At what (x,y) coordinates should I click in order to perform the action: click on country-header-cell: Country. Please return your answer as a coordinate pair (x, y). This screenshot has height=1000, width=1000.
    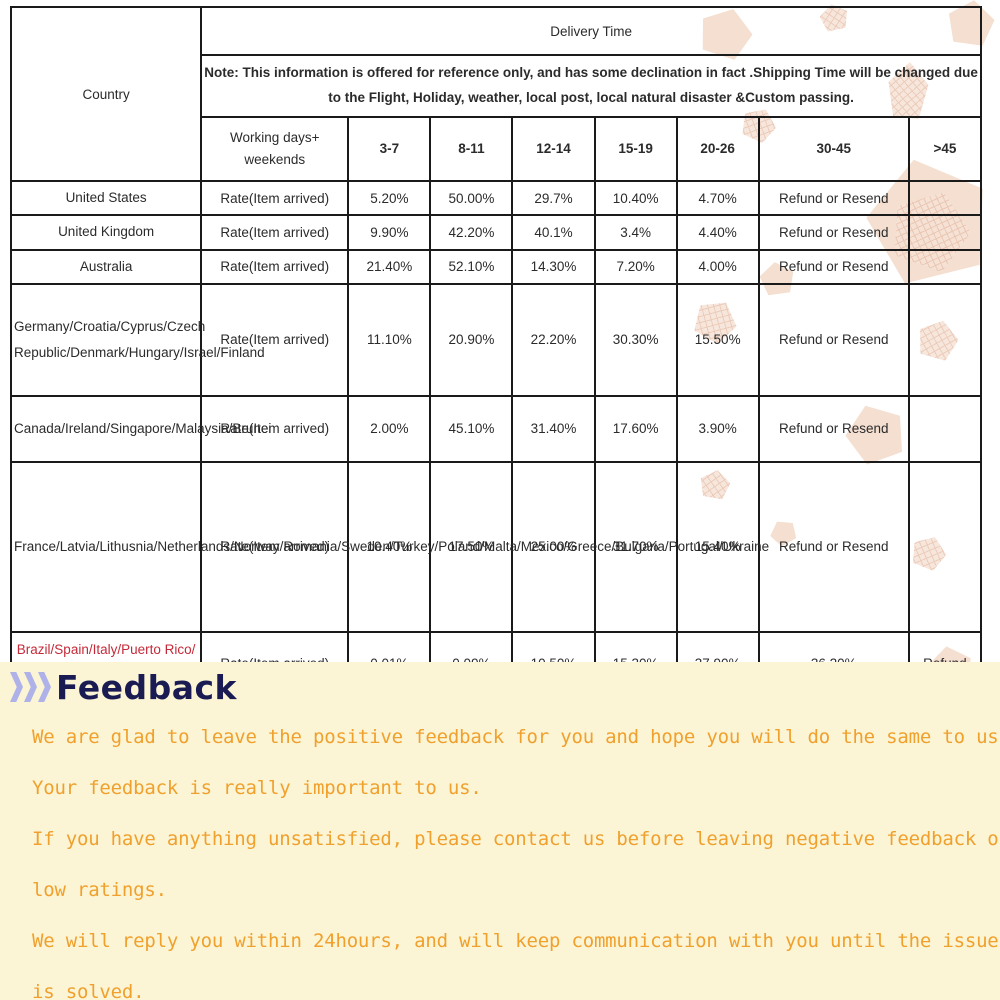
    Looking at the image, I should click on (106, 94).